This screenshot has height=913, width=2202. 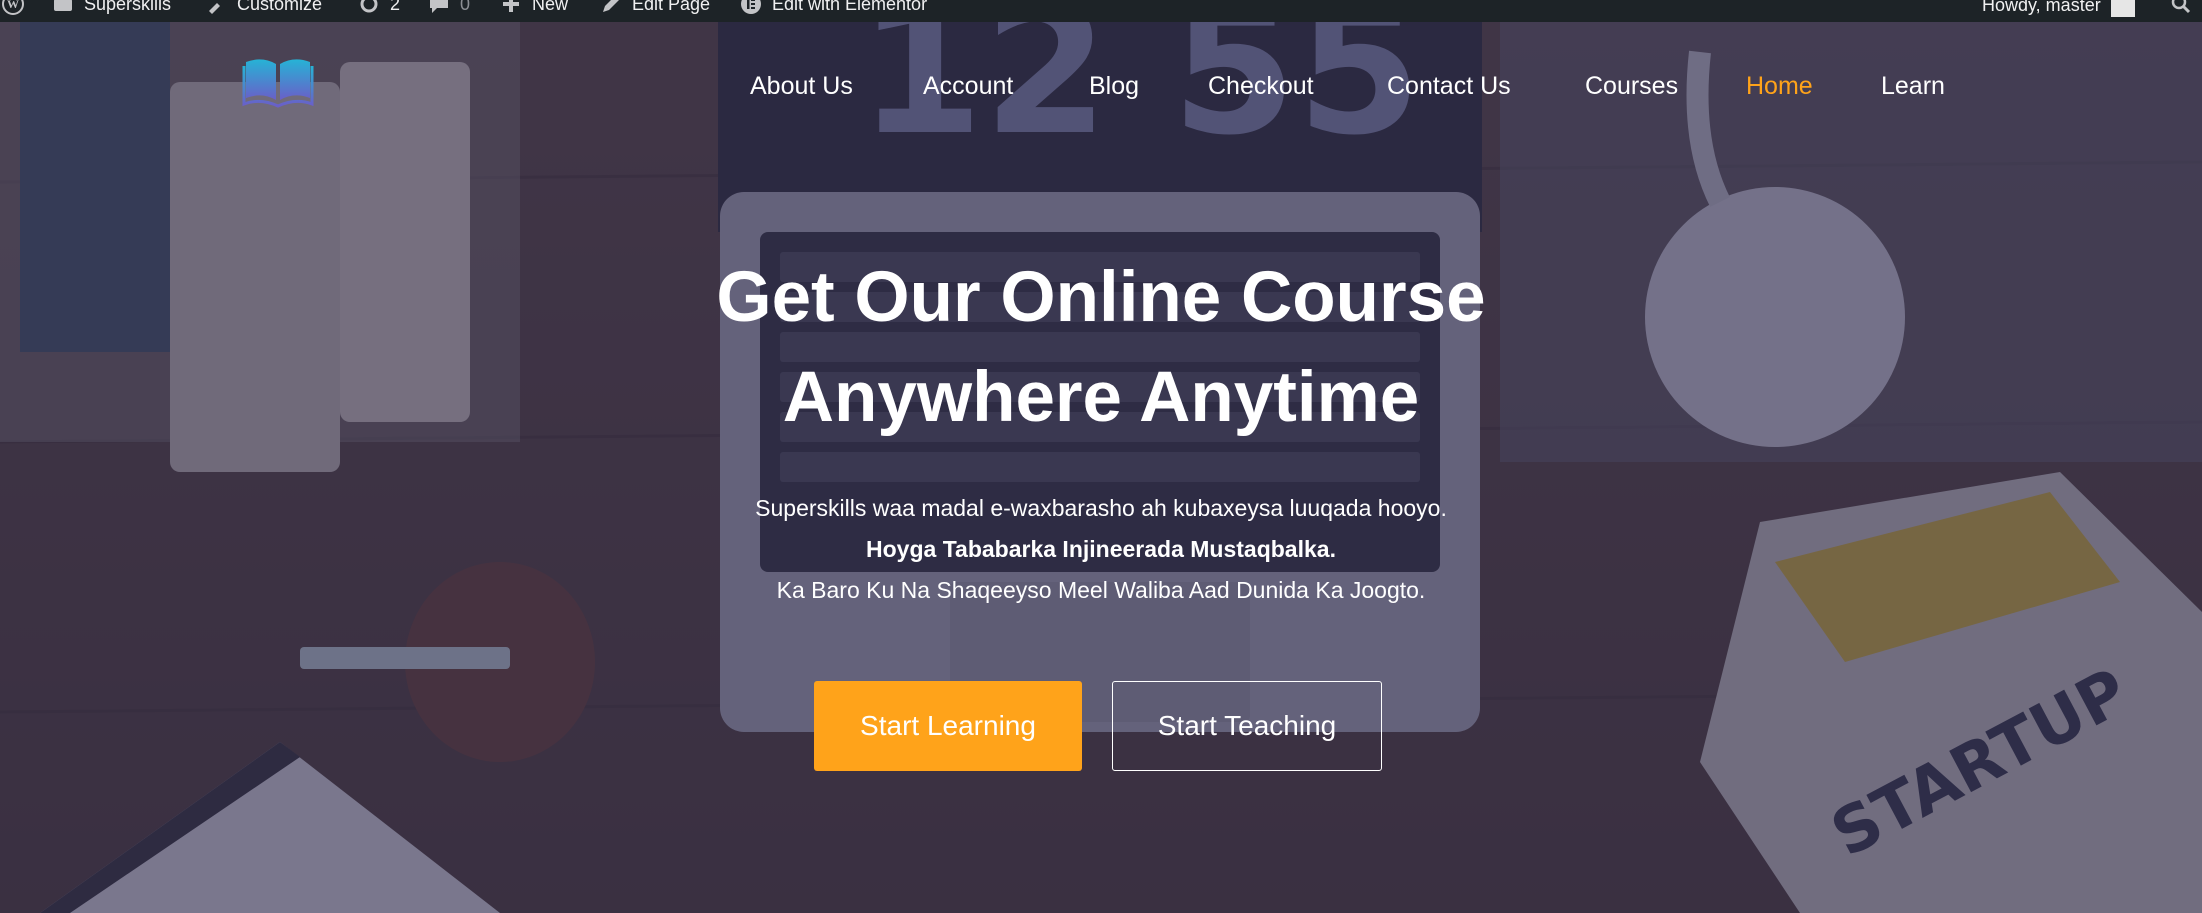 I want to click on howdy-label: Howdy, master, so click(x=2041, y=7).